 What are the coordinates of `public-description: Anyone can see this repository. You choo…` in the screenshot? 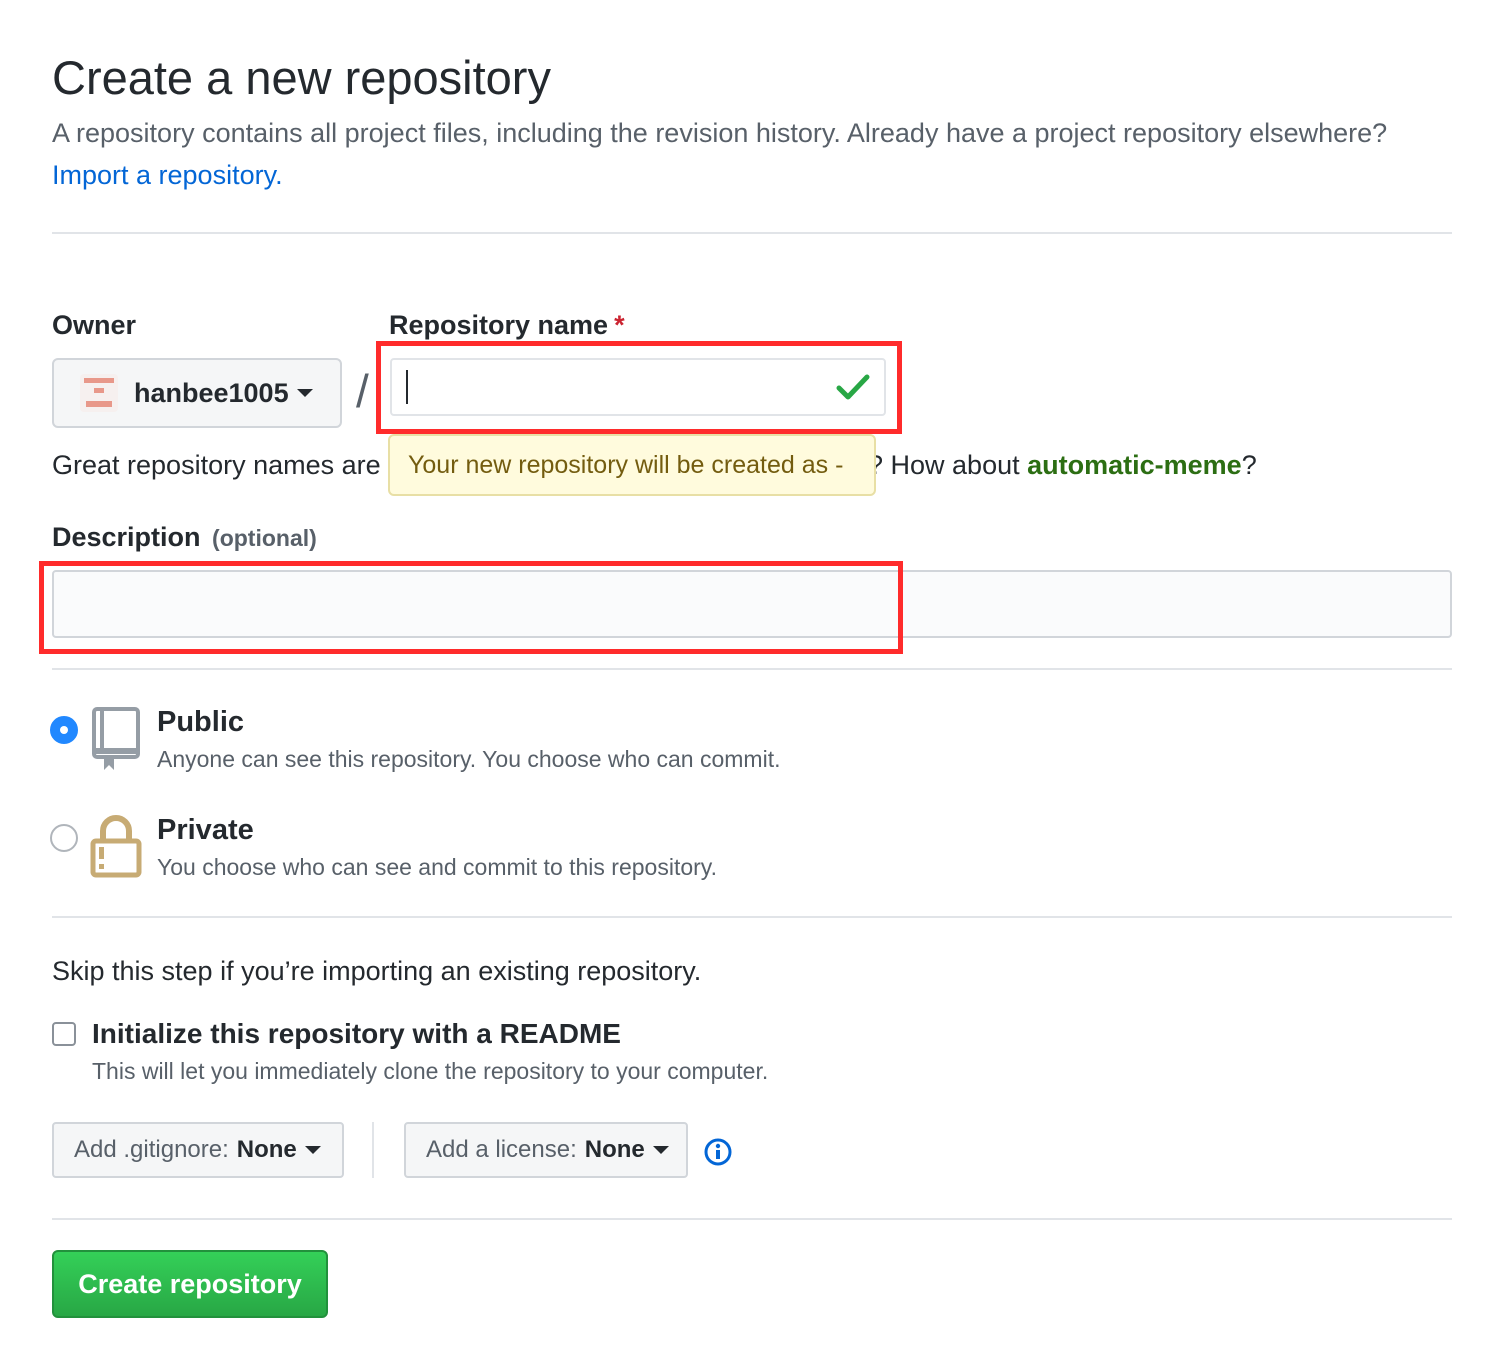 It's located at (469, 759).